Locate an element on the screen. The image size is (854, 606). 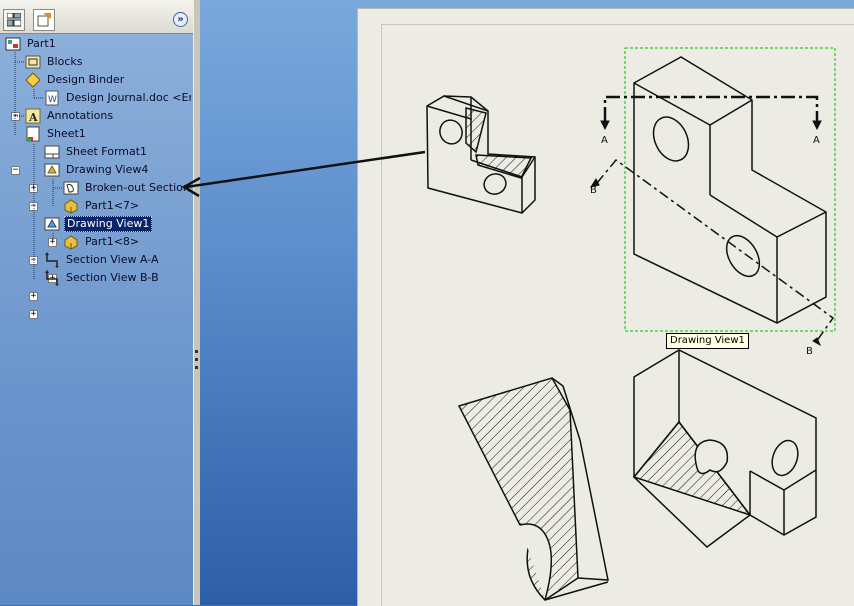
drawing-view4 is located at coordinates (481, 154).